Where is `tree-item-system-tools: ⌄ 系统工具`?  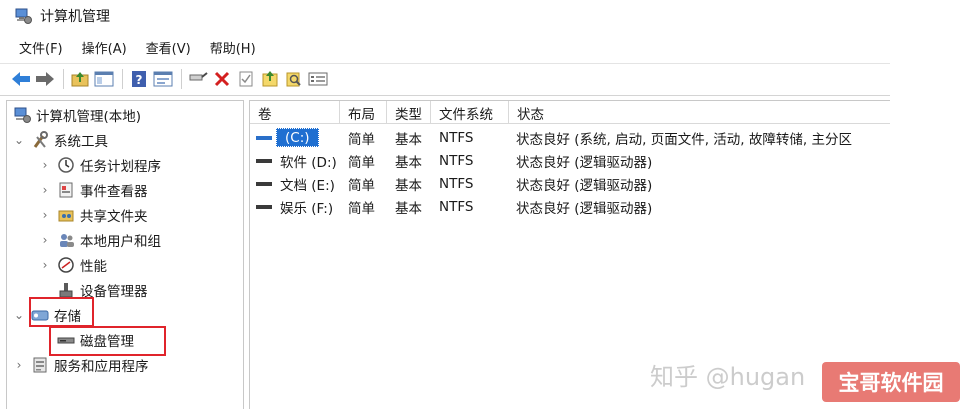
tree-item-system-tools: ⌄ 系统工具 is located at coordinates (60, 140).